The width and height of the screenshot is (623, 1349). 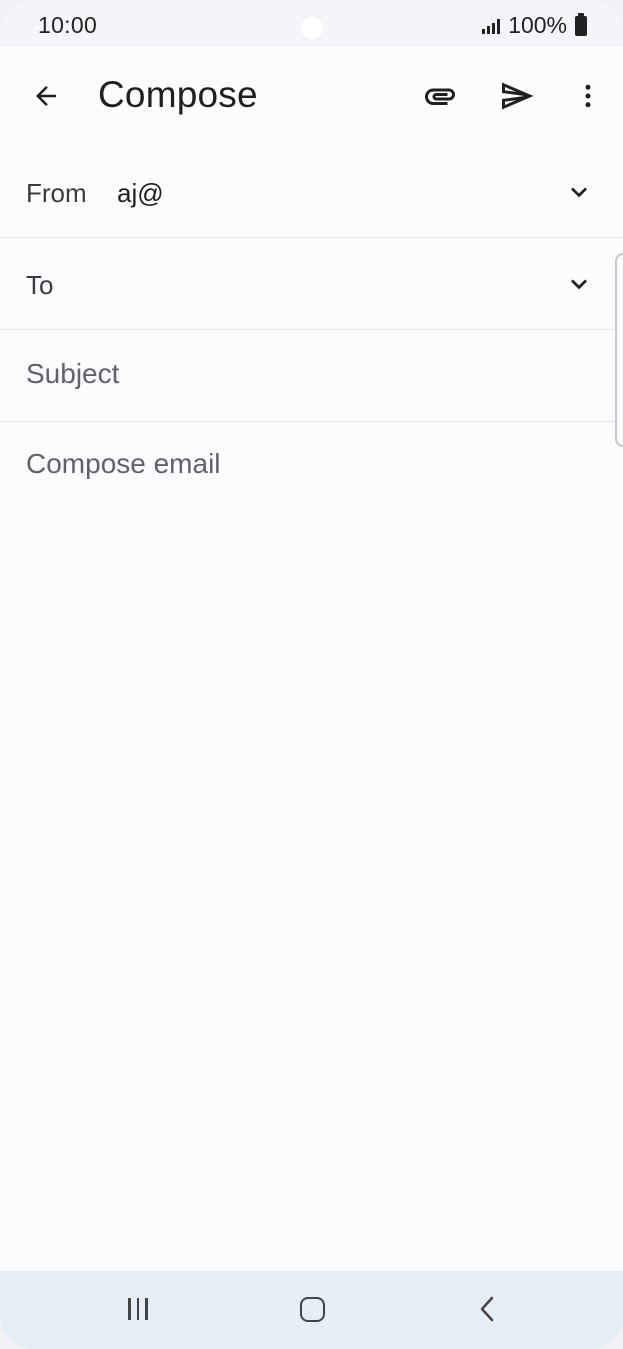 What do you see at coordinates (311, 284) in the screenshot?
I see `to-row: To` at bounding box center [311, 284].